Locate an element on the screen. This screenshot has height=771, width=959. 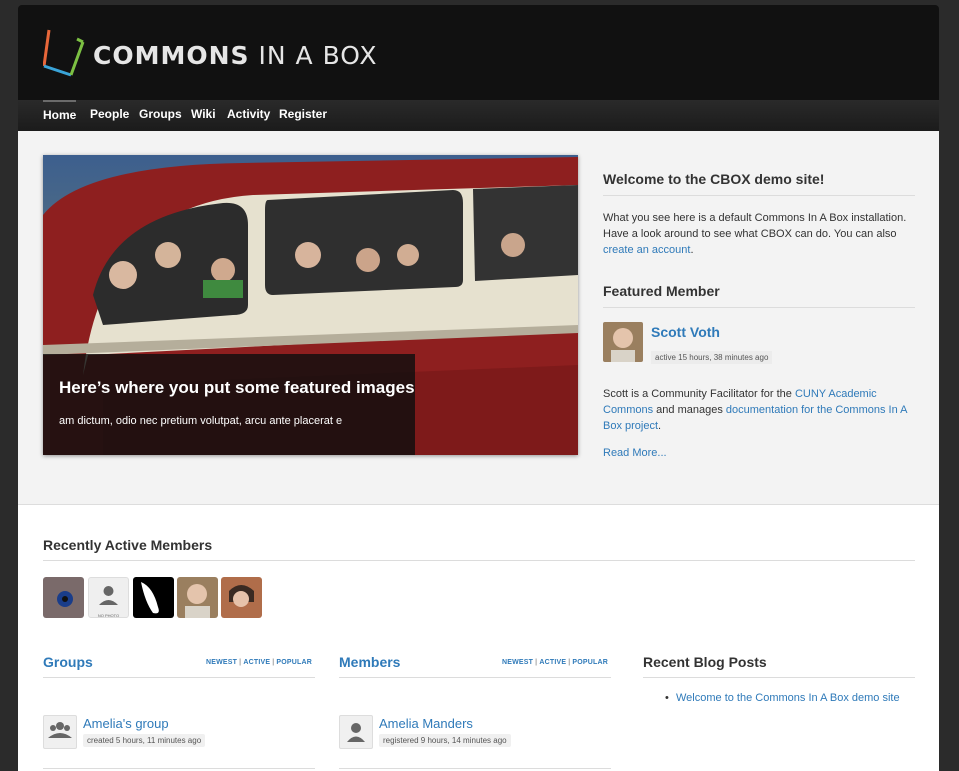
site-header: COMMONS IN A BOX is located at coordinates (478, 52).